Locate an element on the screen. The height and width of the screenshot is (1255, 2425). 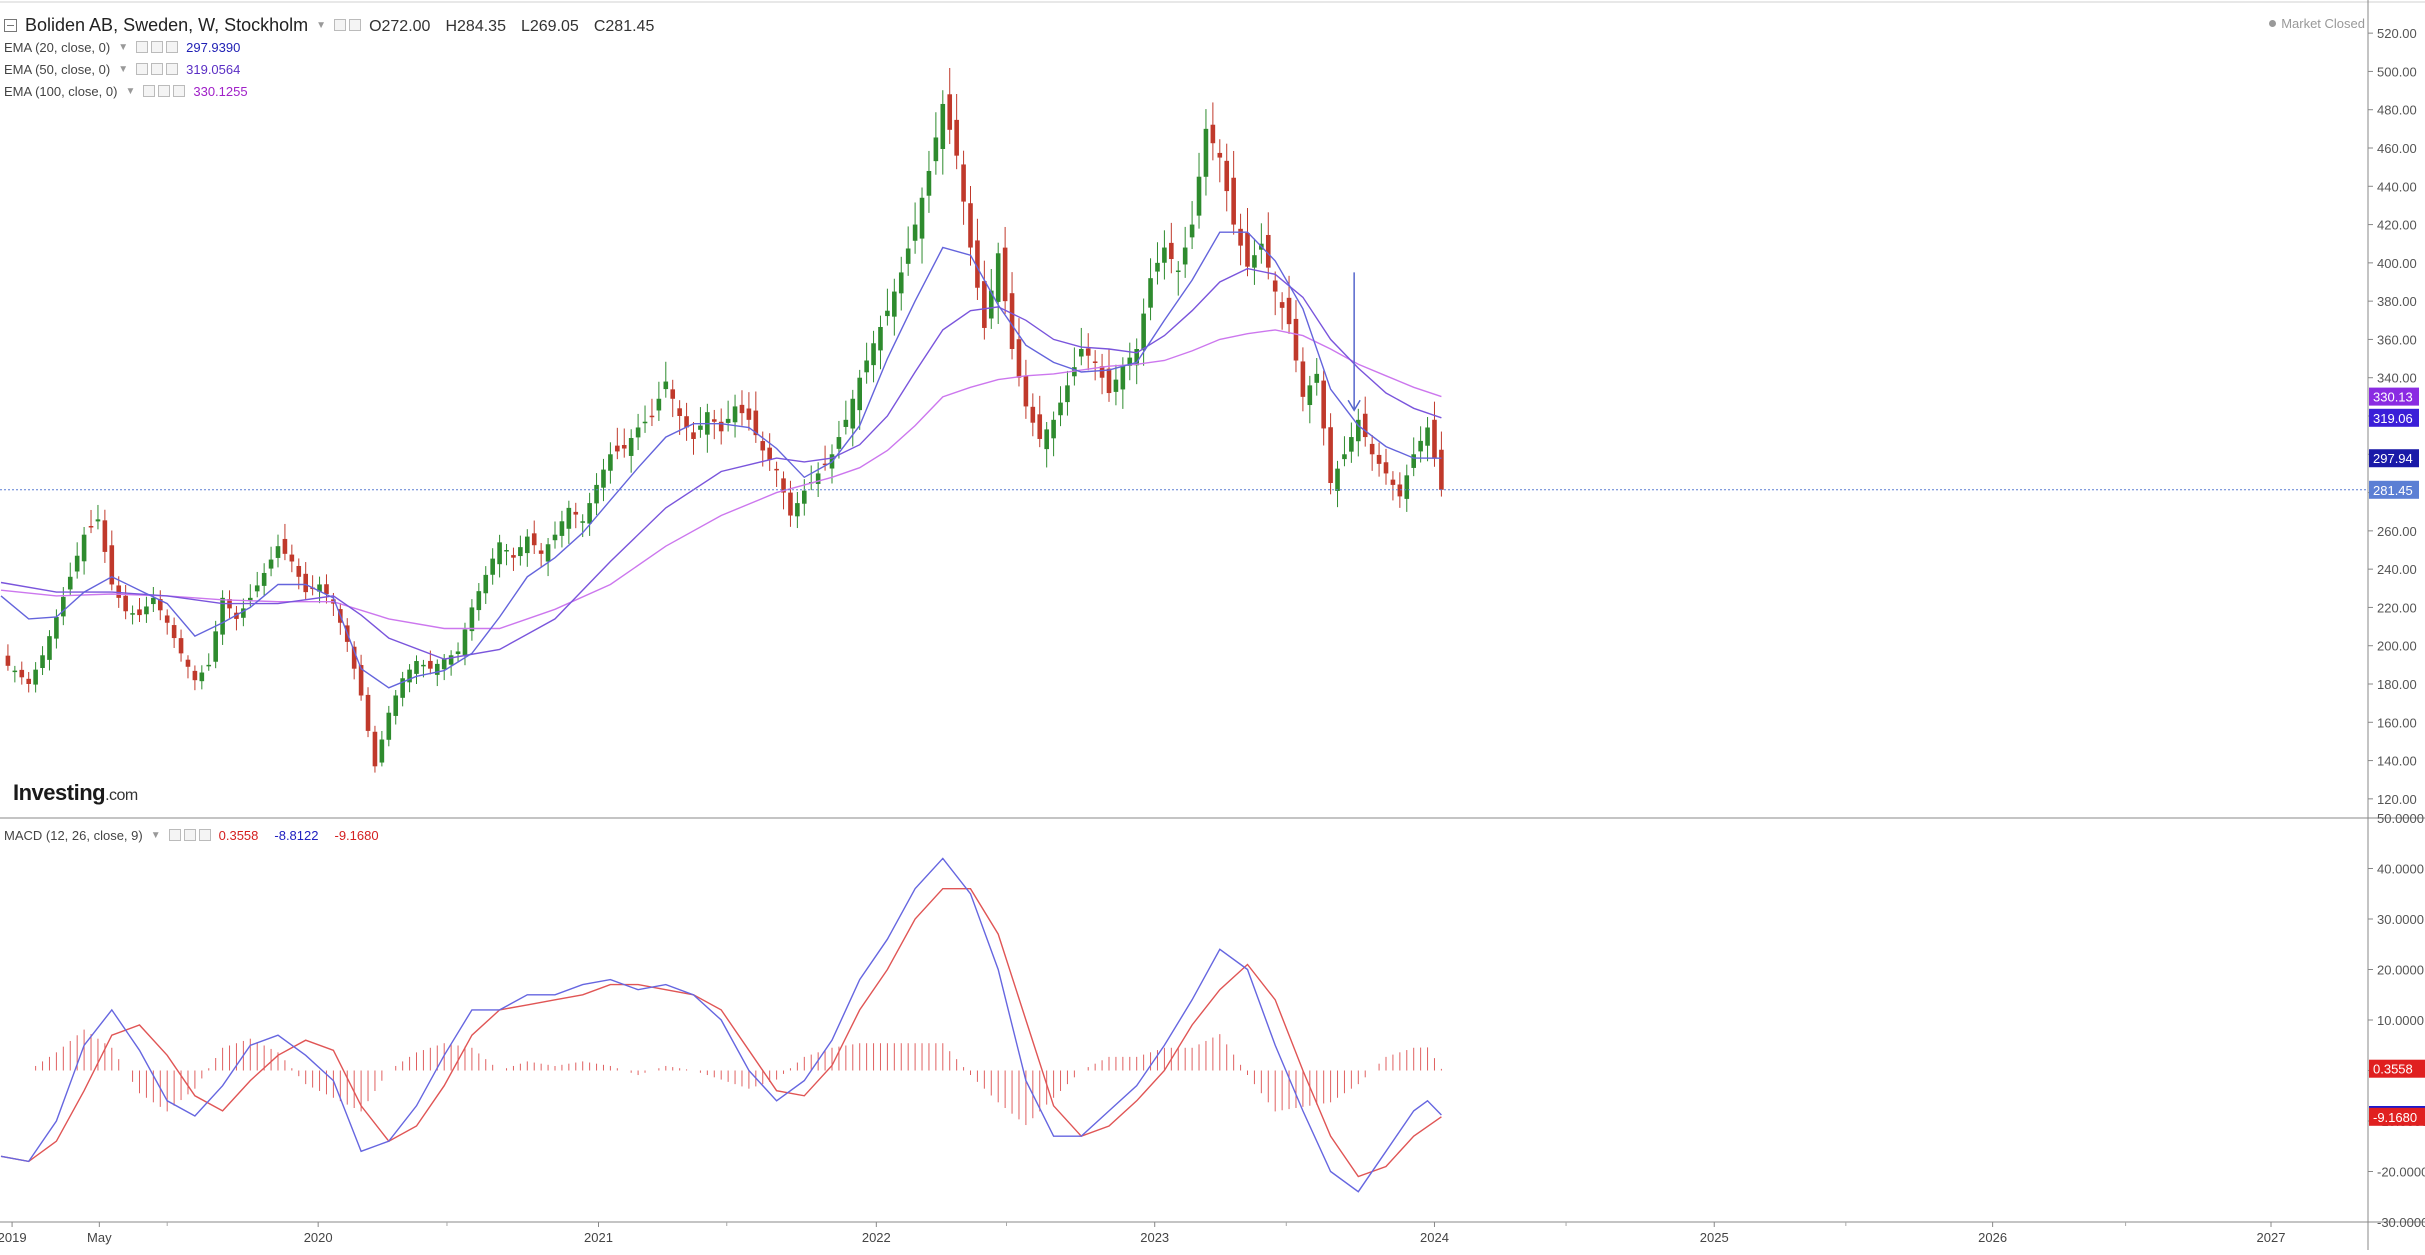
price-badge-label: 297.94 is located at coordinates (2393, 458).